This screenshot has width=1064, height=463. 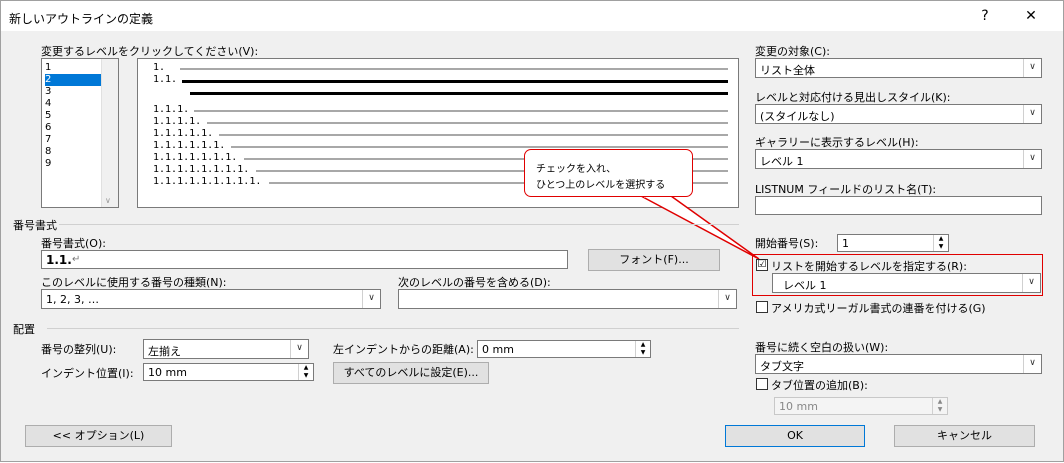 What do you see at coordinates (35, 225) in the screenshot?
I see `number-format-section: 番号書式` at bounding box center [35, 225].